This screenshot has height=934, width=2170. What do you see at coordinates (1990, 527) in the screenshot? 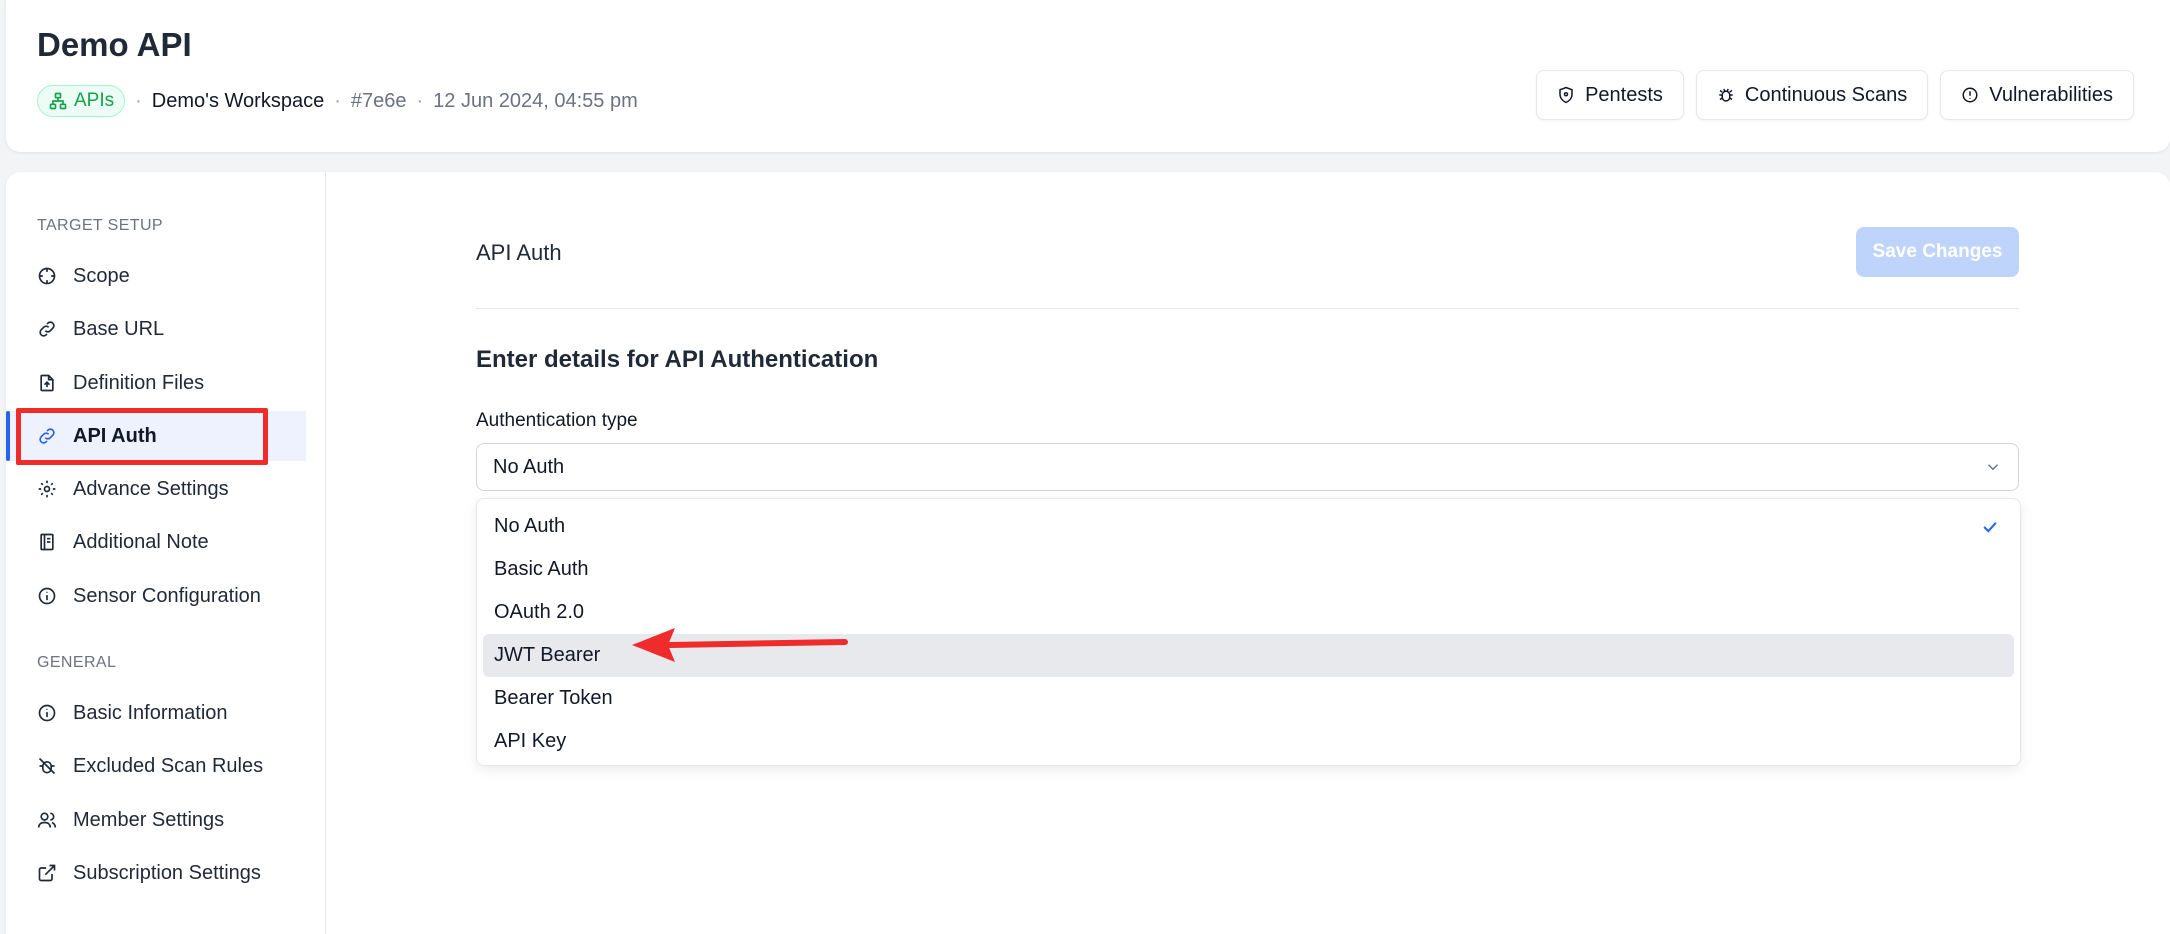
I see `check-icon` at bounding box center [1990, 527].